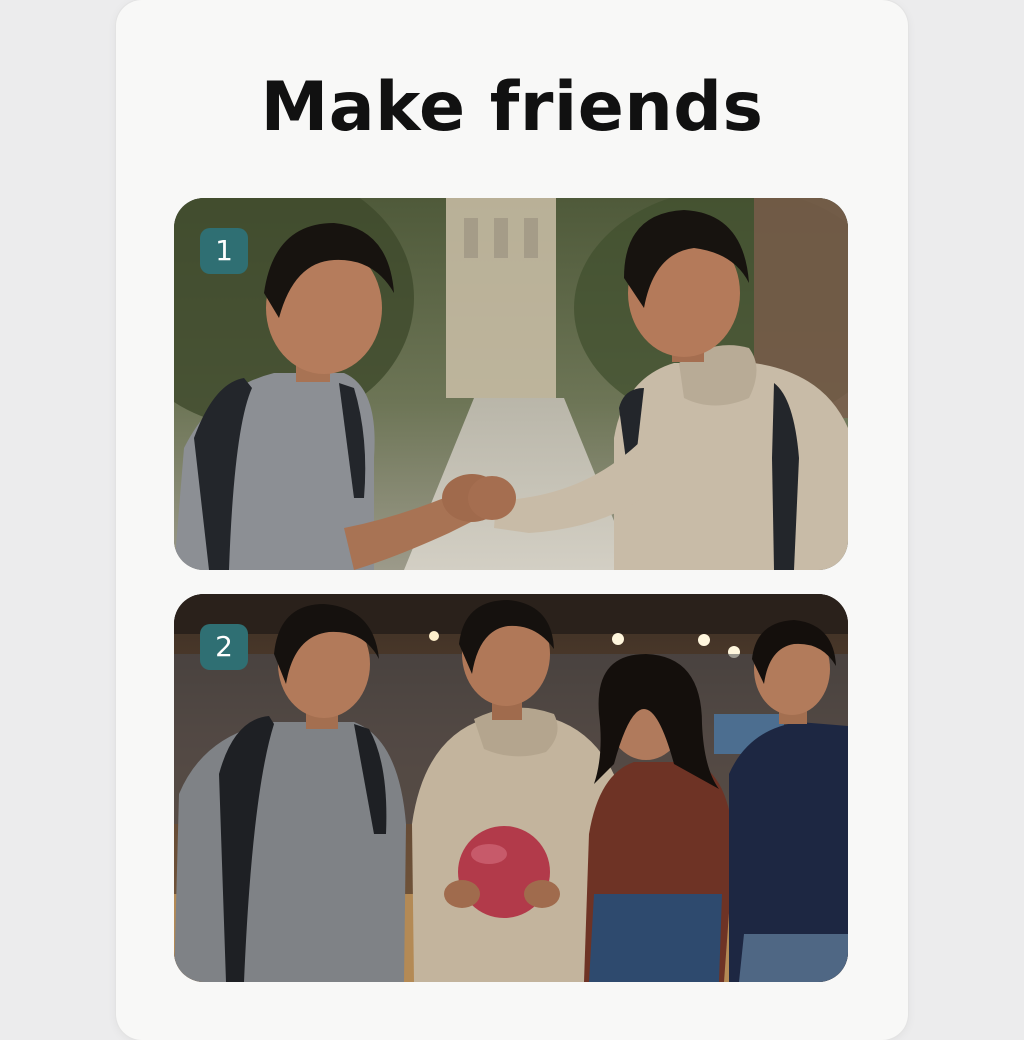 Image resolution: width=1024 pixels, height=1040 pixels. Describe the element at coordinates (512, 107) in the screenshot. I see `card-title: Make friends` at that location.